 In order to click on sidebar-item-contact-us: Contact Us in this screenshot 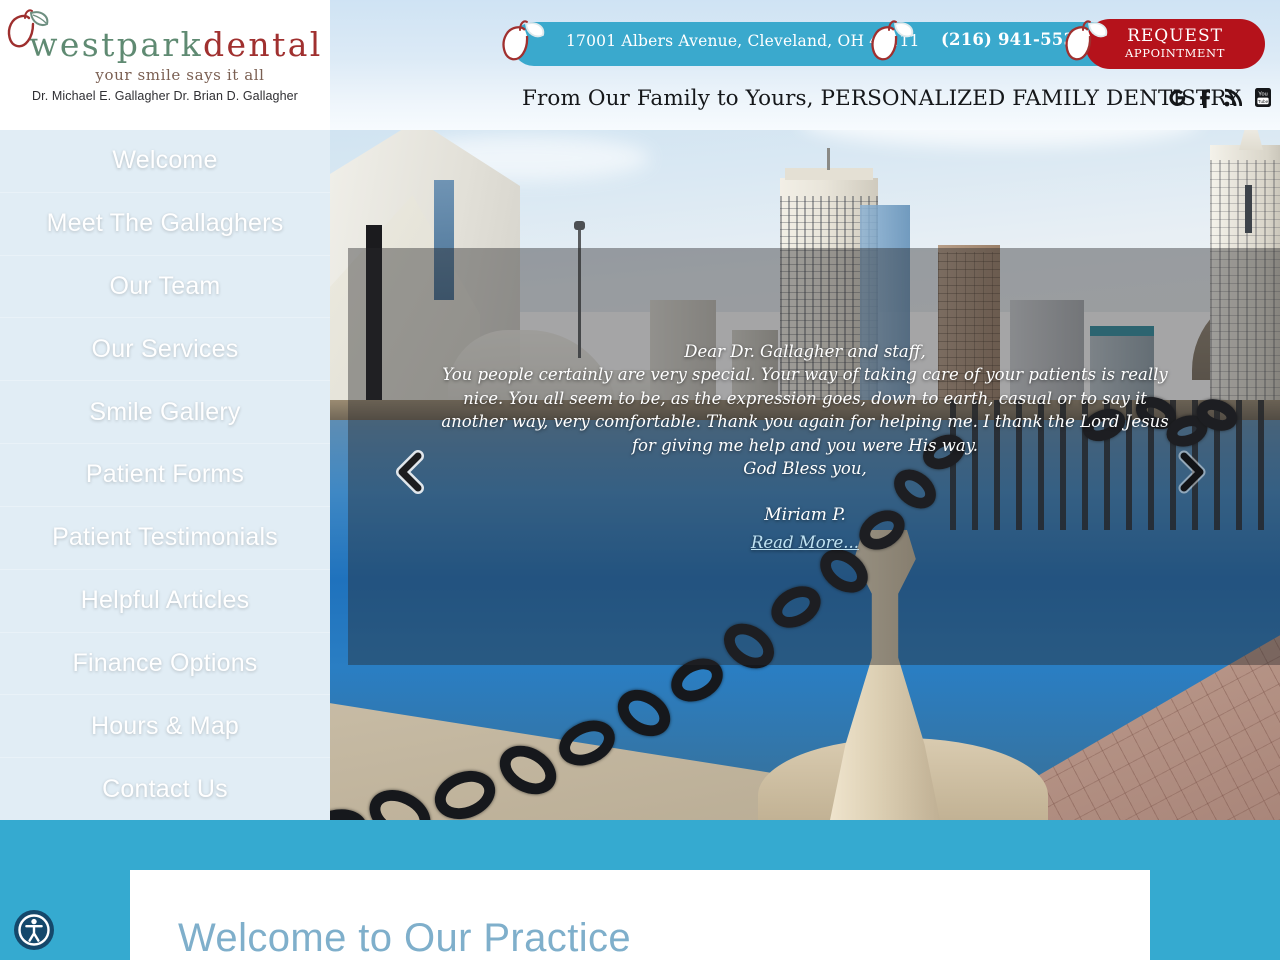, I will do `click(165, 788)`.